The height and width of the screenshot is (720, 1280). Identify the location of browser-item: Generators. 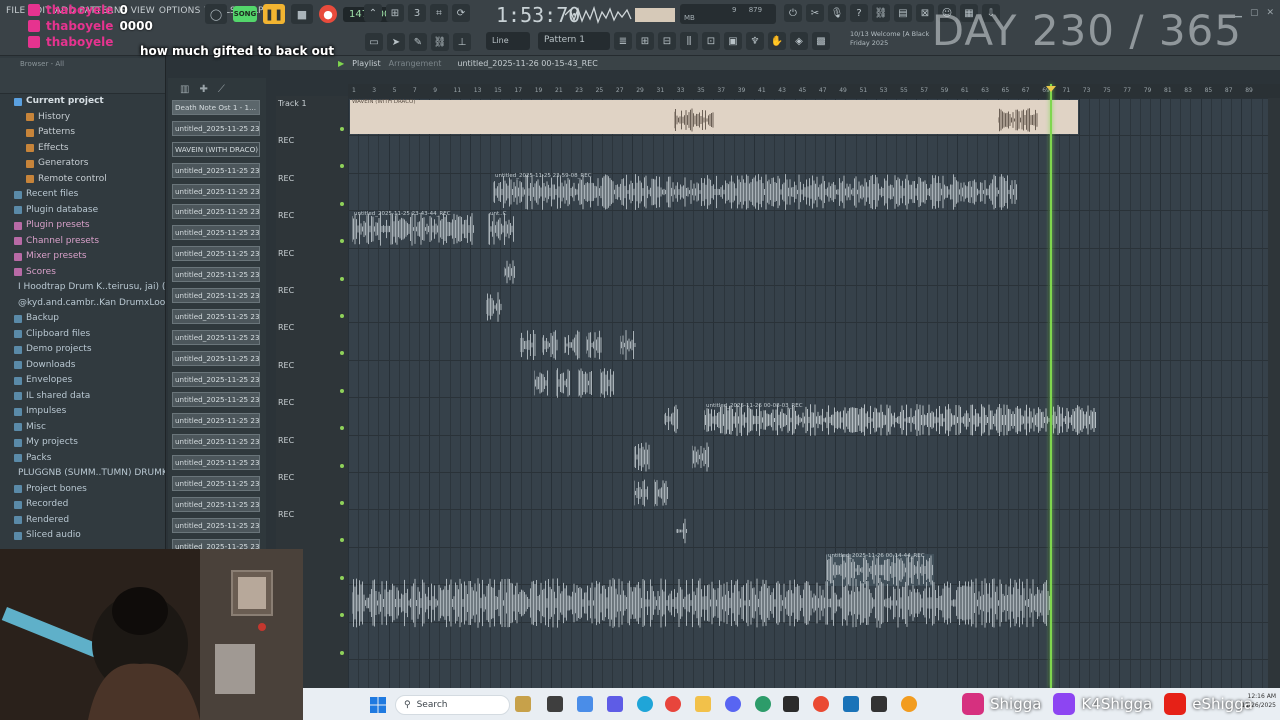
(89, 164).